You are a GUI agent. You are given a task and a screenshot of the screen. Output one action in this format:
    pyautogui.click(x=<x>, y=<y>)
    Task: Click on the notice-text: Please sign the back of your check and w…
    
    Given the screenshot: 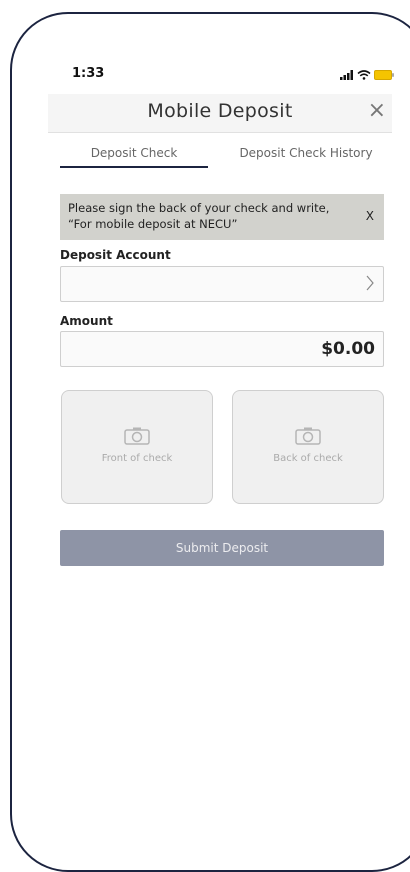 What is the action you would take?
    pyautogui.click(x=199, y=216)
    